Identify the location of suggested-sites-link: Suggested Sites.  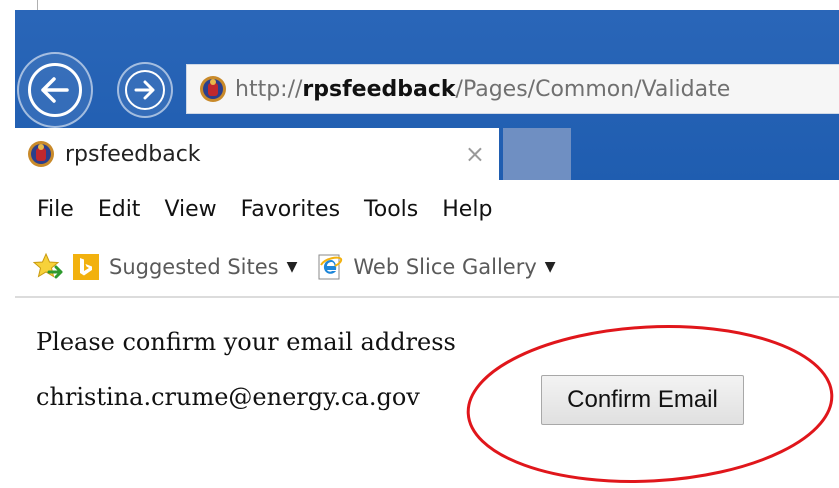
(194, 267).